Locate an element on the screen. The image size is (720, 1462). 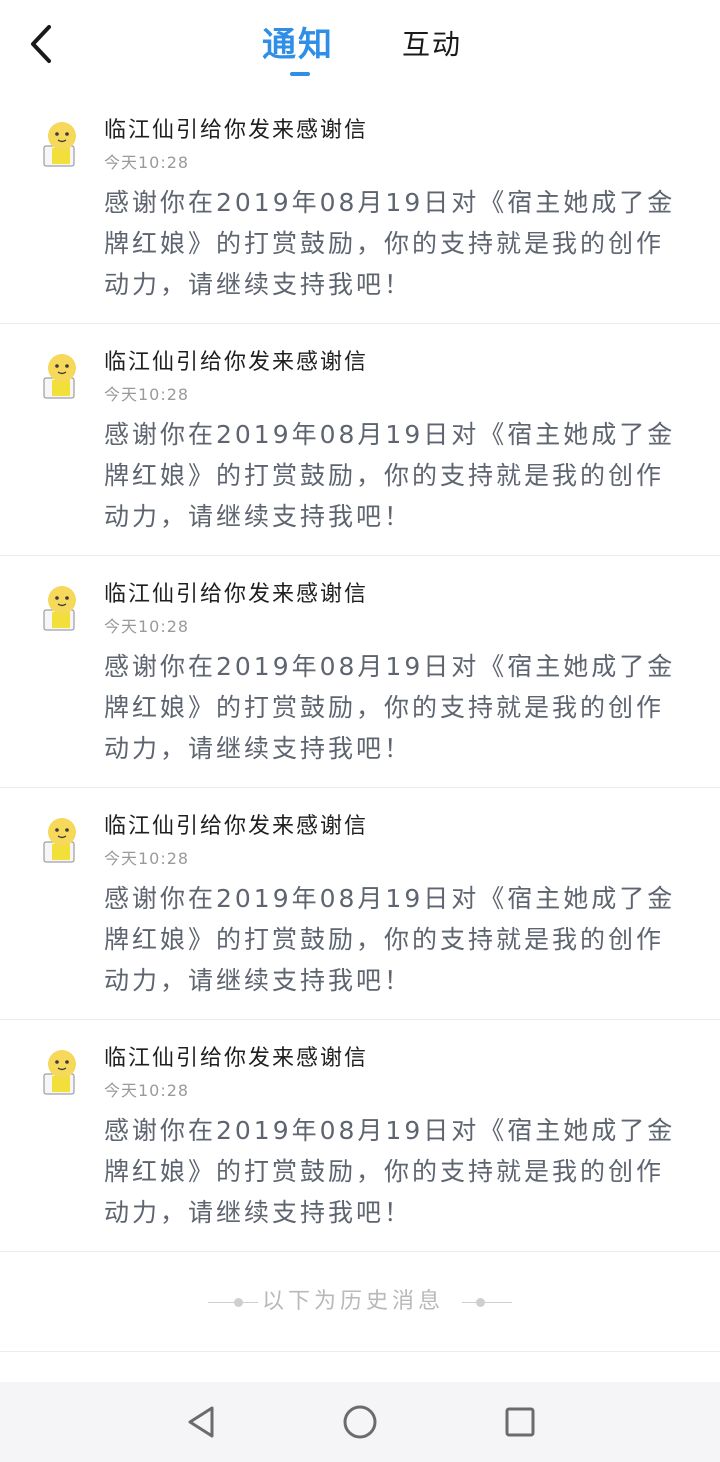
chevron-left-icon is located at coordinates (41, 44).